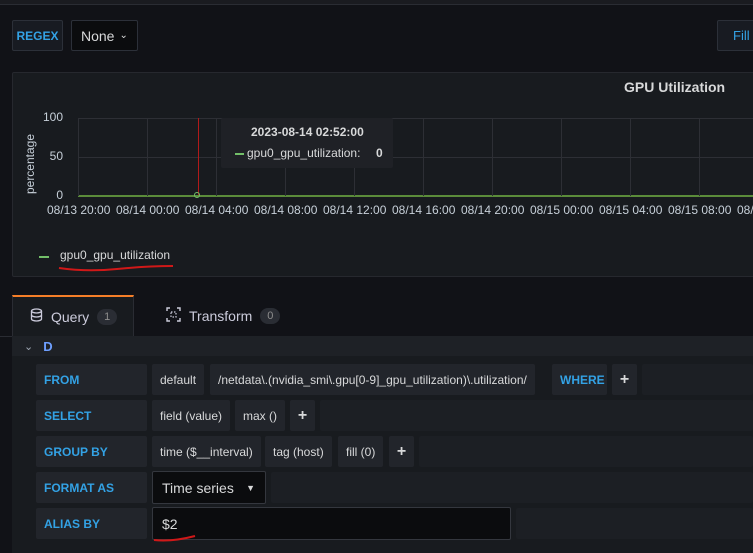 The height and width of the screenshot is (553, 753). I want to click on query-ref-id: D, so click(47, 346).